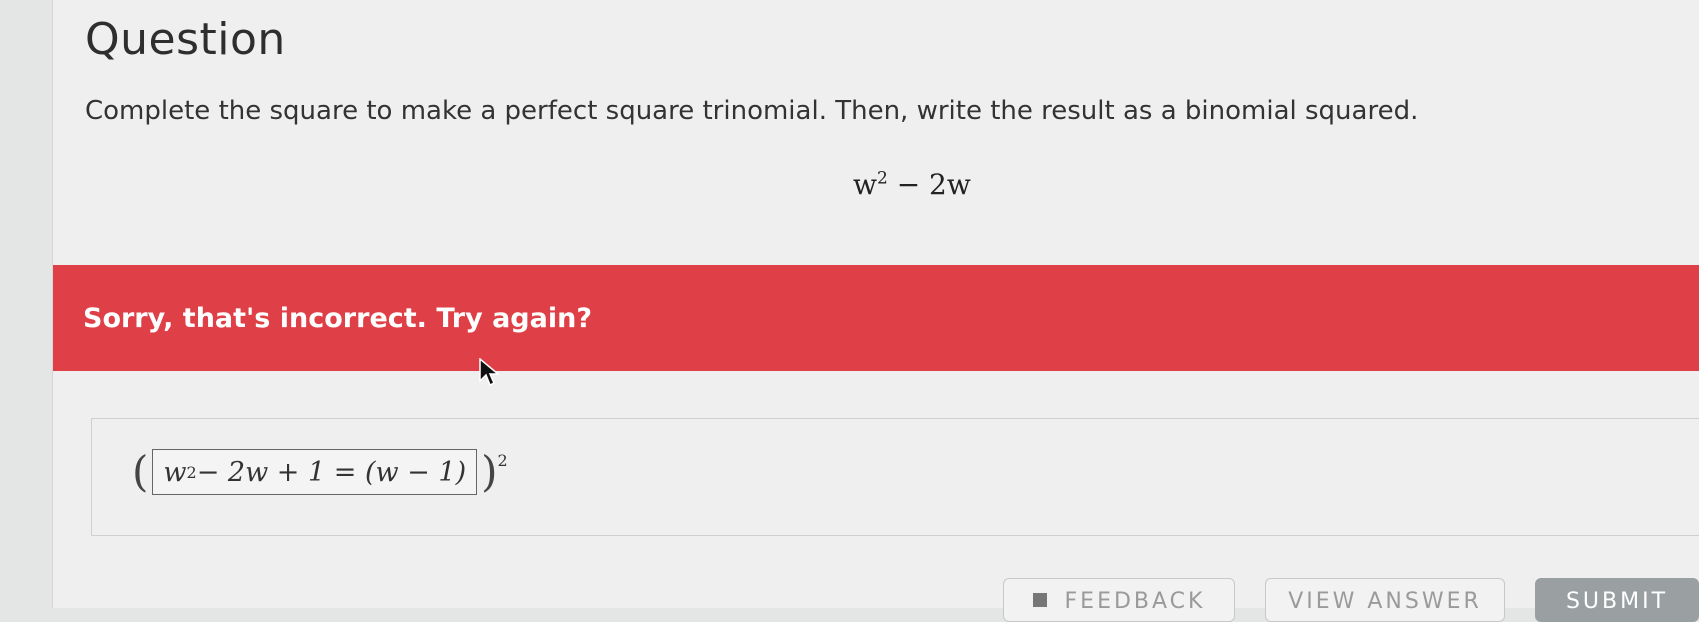 The image size is (1699, 622). What do you see at coordinates (331, 472) in the screenshot?
I see `field-rest: − 2w + 1 = (w − 1)` at bounding box center [331, 472].